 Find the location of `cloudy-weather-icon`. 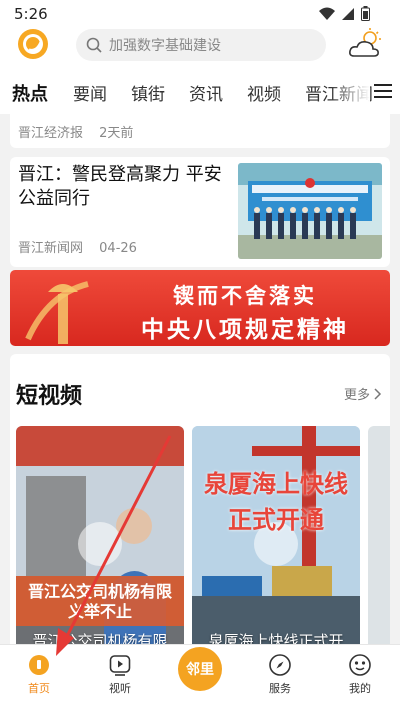

cloudy-weather-icon is located at coordinates (366, 44).